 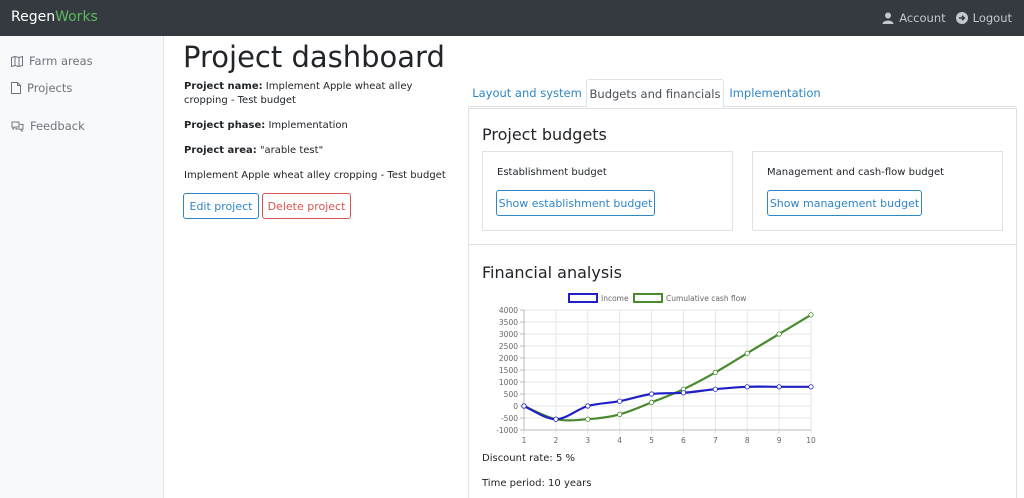 I want to click on brand-name-part2: Works, so click(x=76, y=17).